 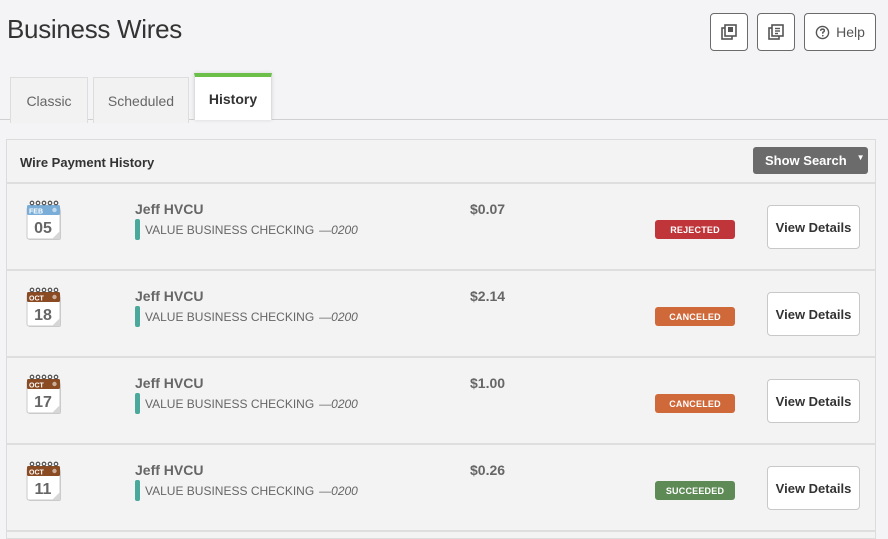 I want to click on svg-text: 05, so click(x=43, y=228).